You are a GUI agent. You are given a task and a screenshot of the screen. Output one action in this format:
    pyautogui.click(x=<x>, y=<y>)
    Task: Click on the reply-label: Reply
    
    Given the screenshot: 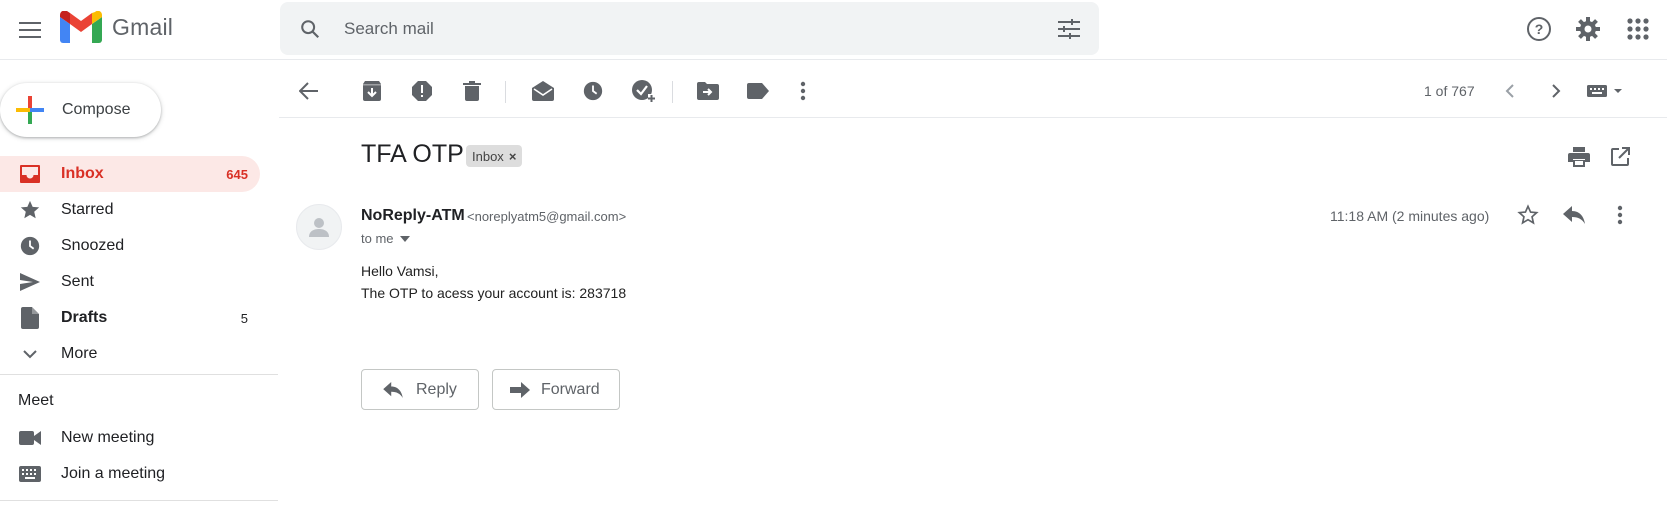 What is the action you would take?
    pyautogui.click(x=436, y=389)
    